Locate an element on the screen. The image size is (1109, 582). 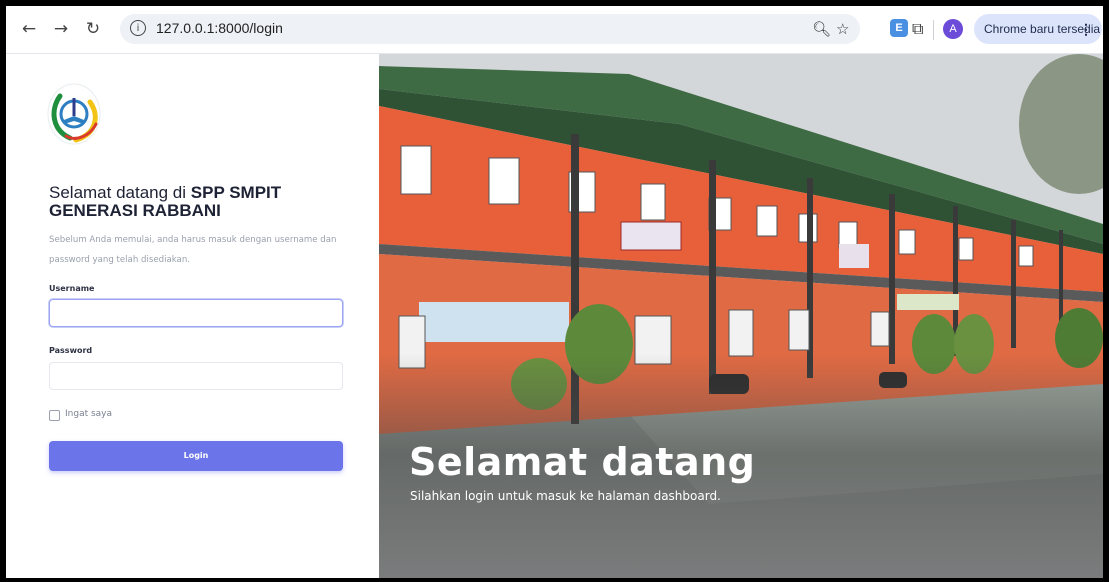
forward-icon: → is located at coordinates (61, 29).